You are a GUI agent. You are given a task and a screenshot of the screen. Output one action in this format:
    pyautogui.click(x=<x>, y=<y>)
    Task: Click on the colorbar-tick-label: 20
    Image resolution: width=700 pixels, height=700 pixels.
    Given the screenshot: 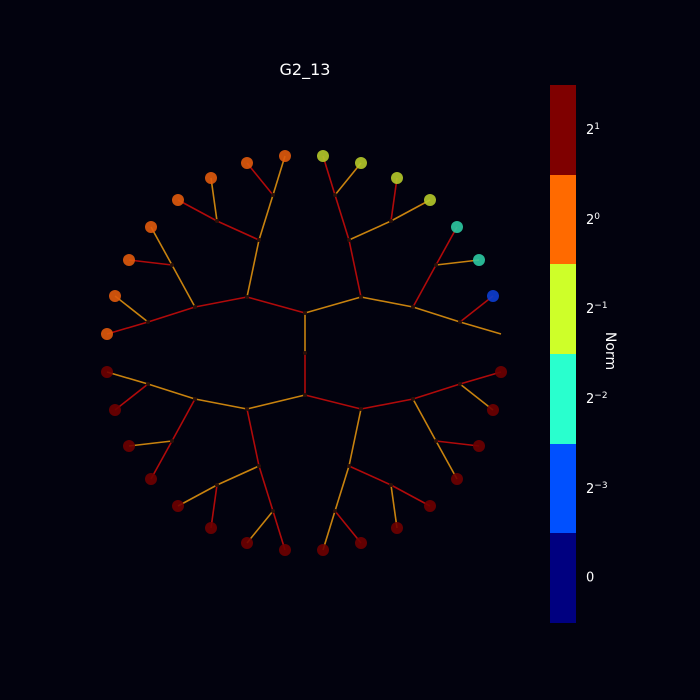 What is the action you would take?
    pyautogui.click(x=593, y=219)
    